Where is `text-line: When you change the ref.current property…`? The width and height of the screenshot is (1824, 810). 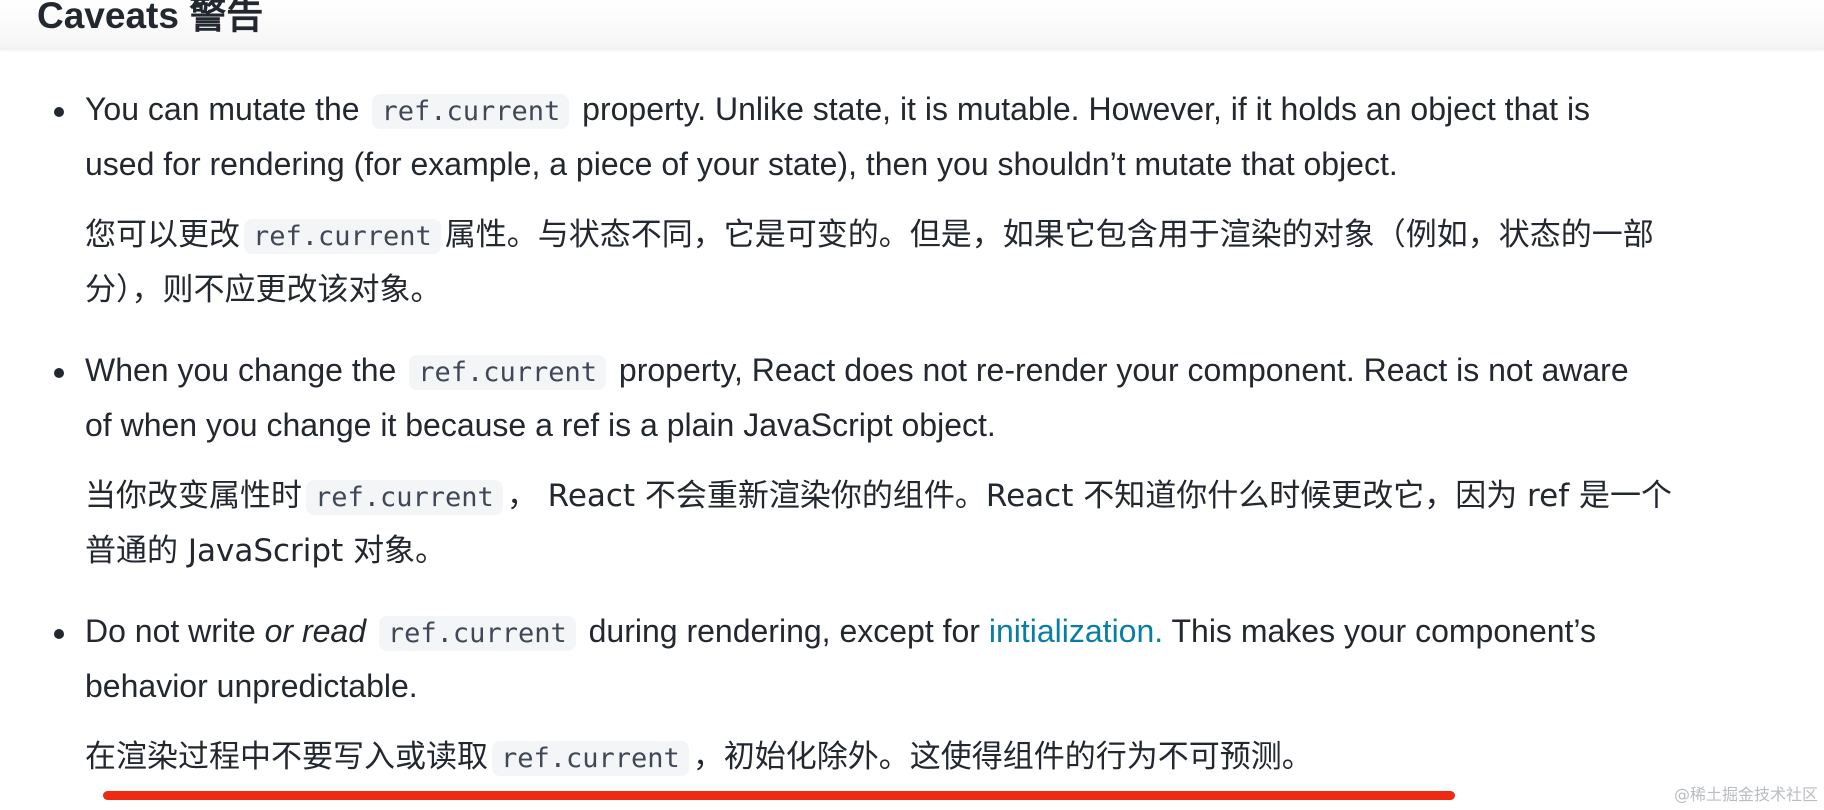 text-line: When you change the ref.current property… is located at coordinates (857, 371).